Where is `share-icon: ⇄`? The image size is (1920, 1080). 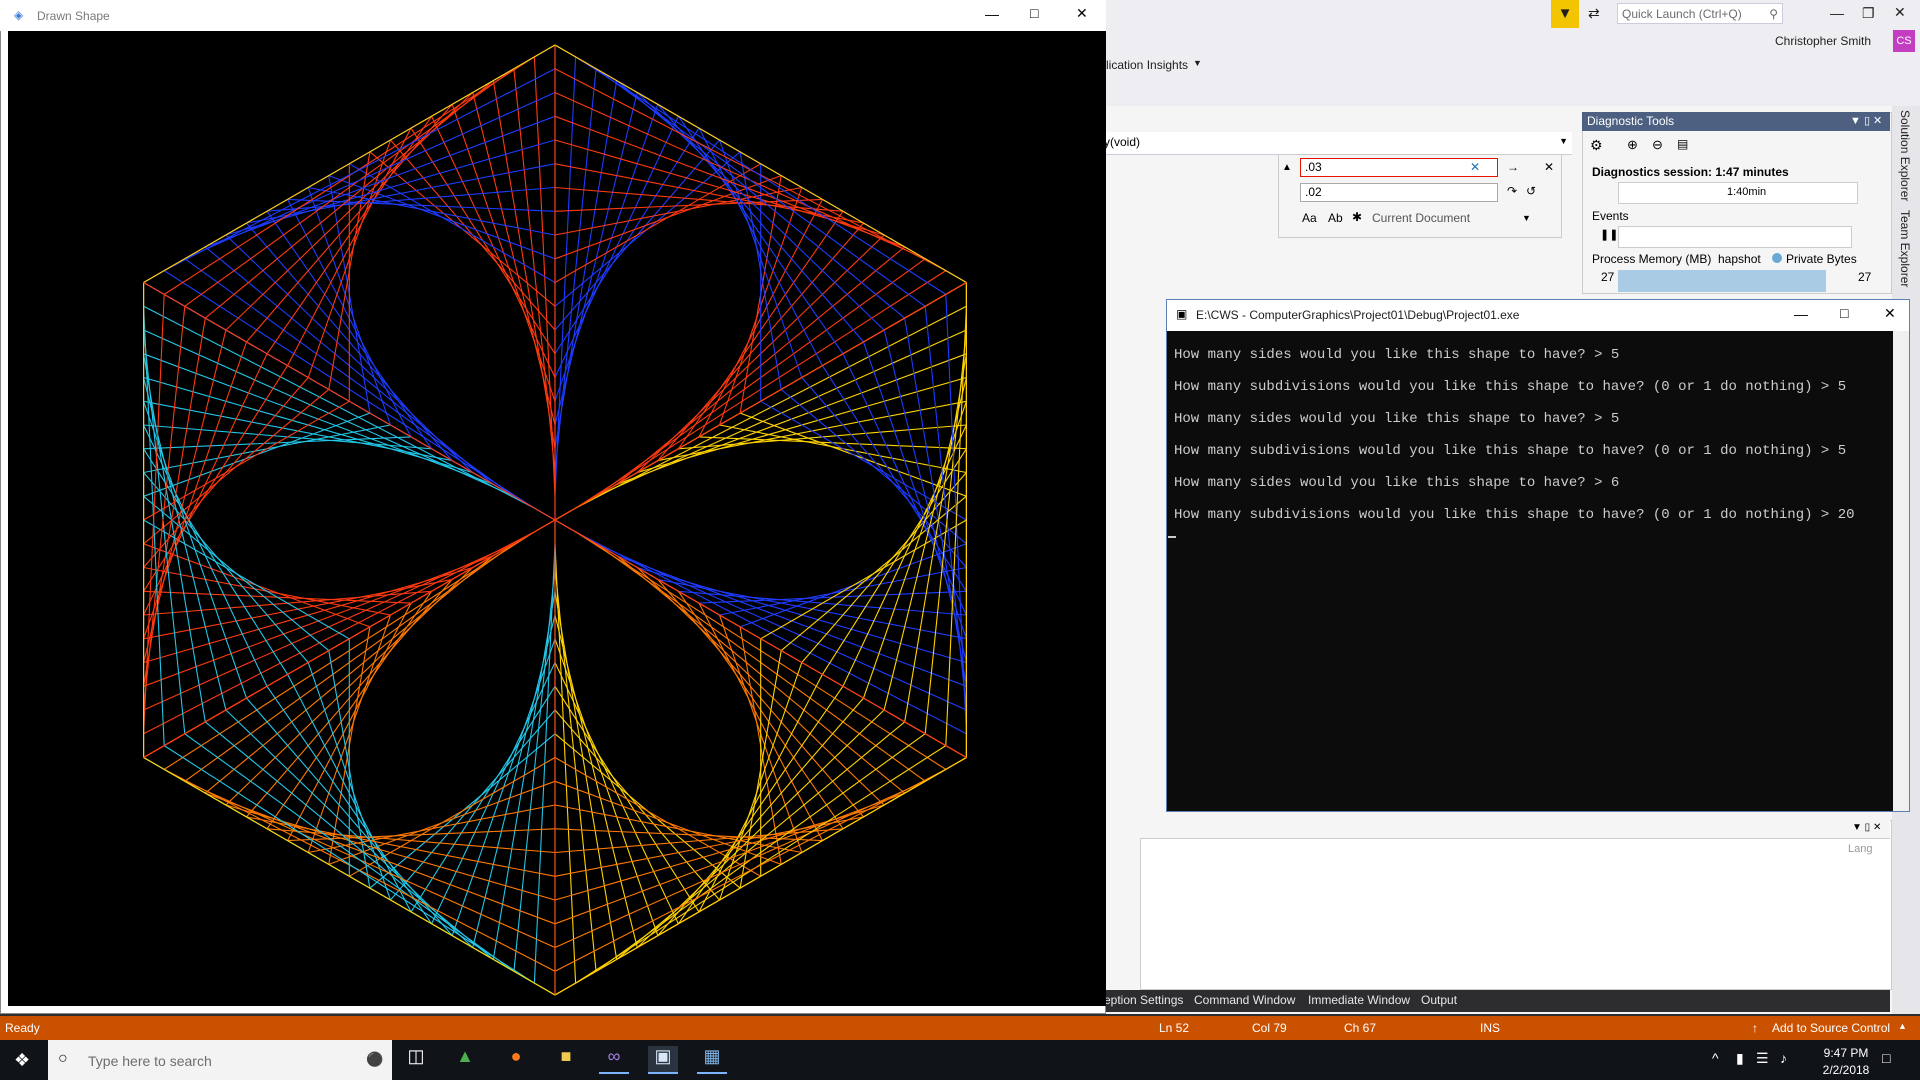
share-icon: ⇄ is located at coordinates (1594, 13).